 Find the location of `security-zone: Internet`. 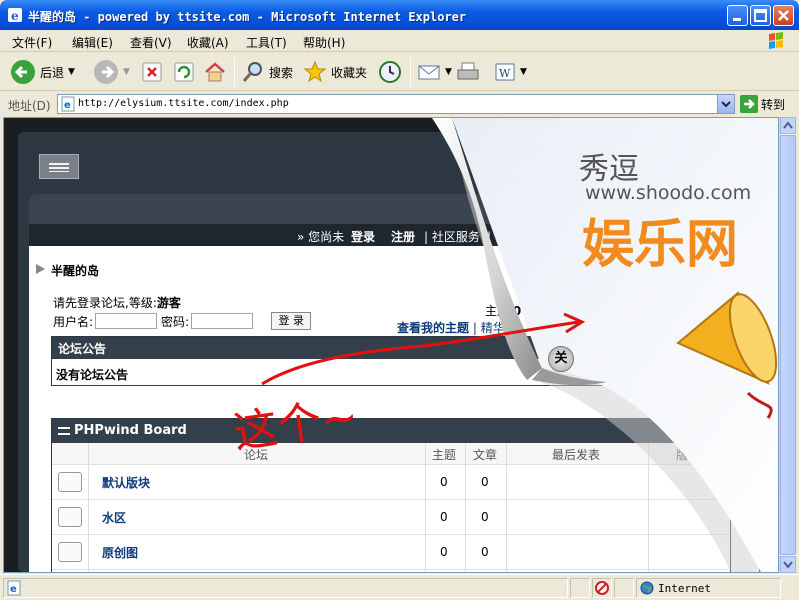

security-zone: Internet is located at coordinates (675, 588).